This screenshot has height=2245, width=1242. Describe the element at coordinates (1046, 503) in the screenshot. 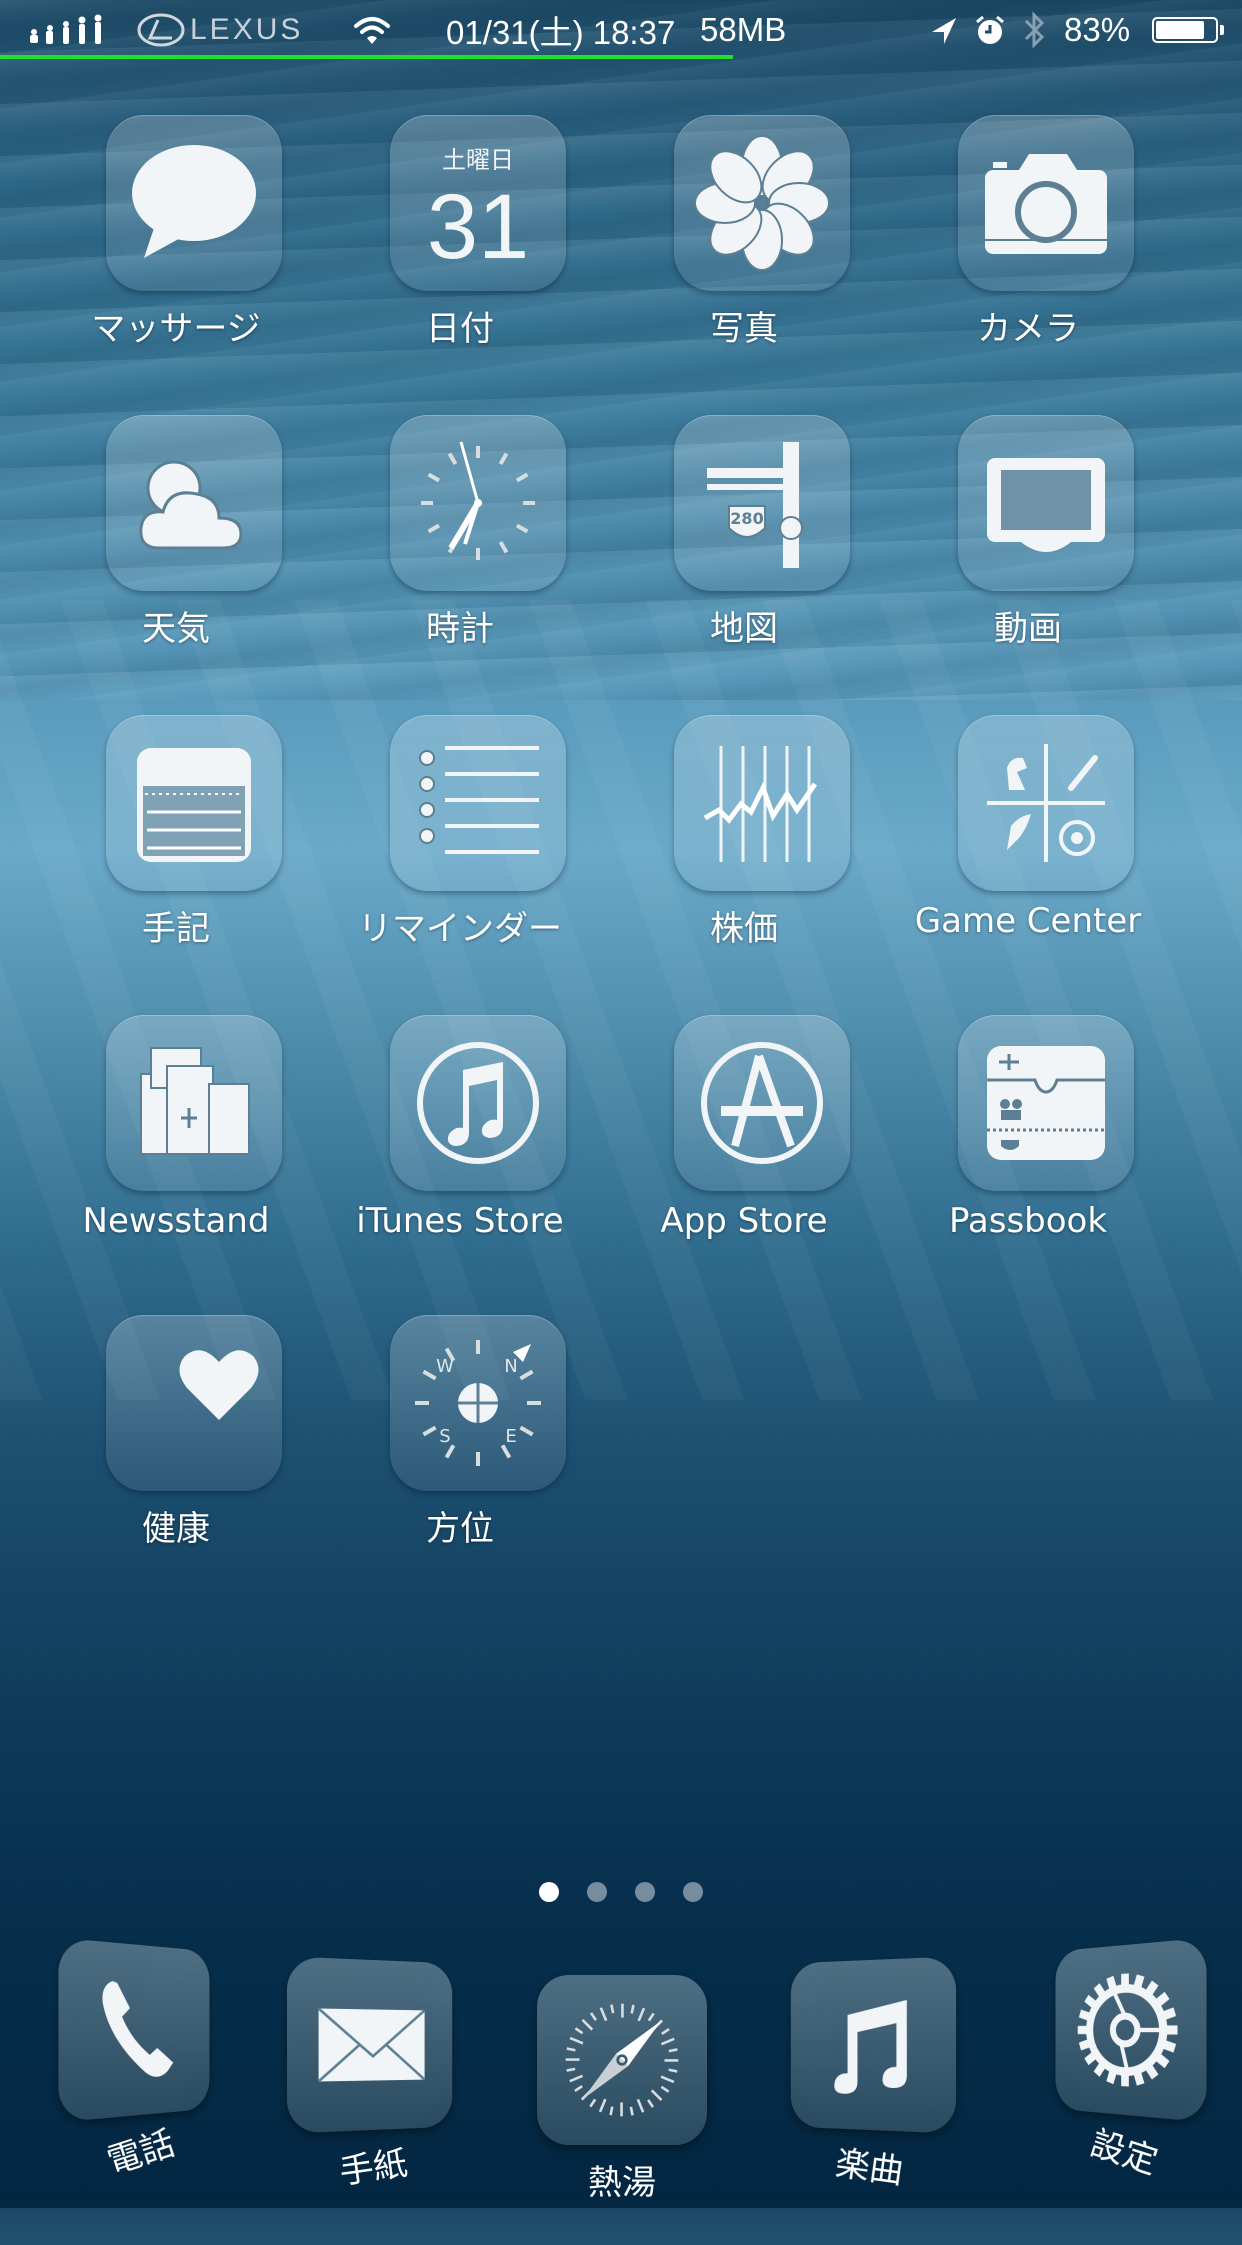

I see `videos-icon` at that location.